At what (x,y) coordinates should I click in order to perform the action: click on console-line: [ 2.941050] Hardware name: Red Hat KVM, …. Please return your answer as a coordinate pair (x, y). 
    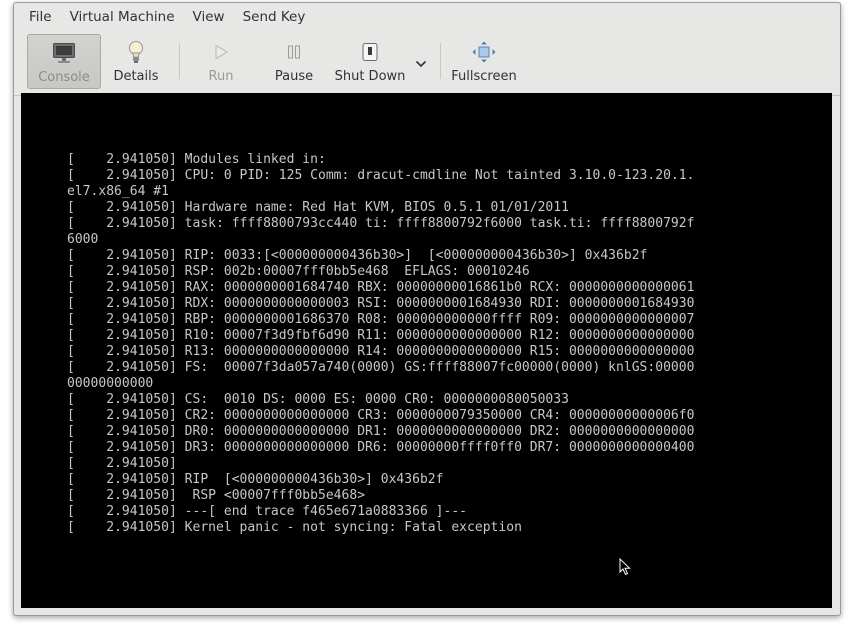
    Looking at the image, I should click on (318, 207).